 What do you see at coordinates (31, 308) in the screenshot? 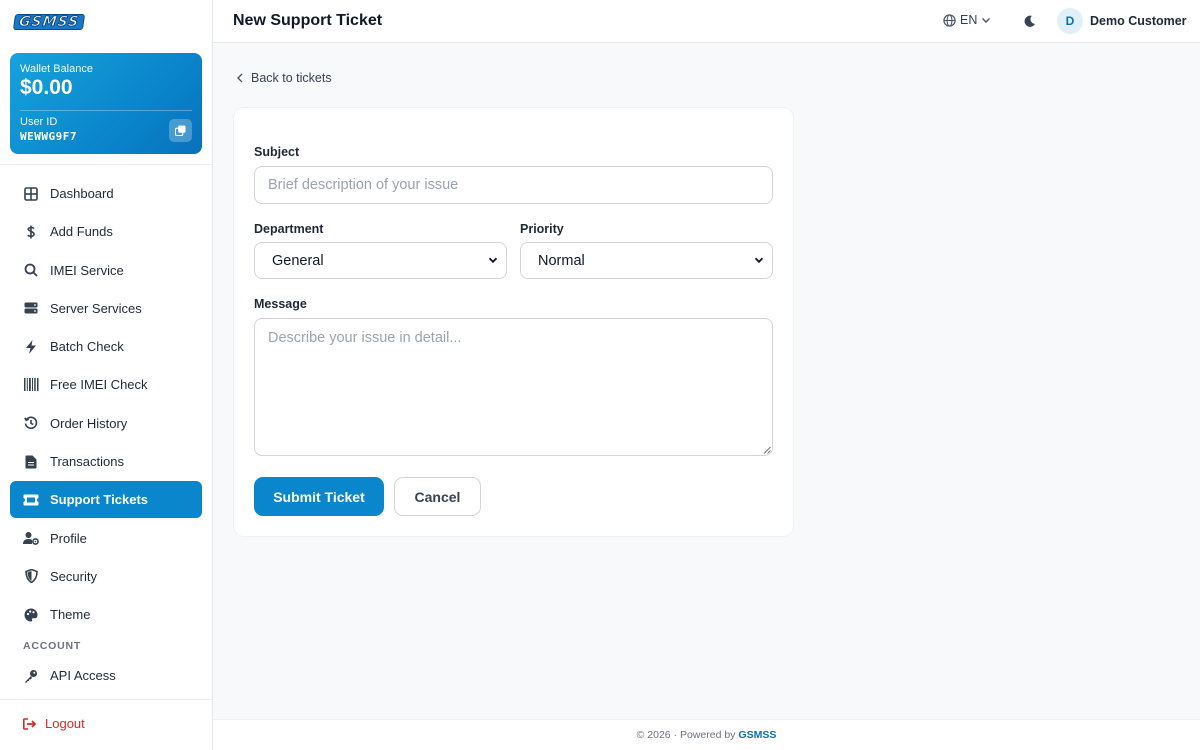
I see `server-icon` at bounding box center [31, 308].